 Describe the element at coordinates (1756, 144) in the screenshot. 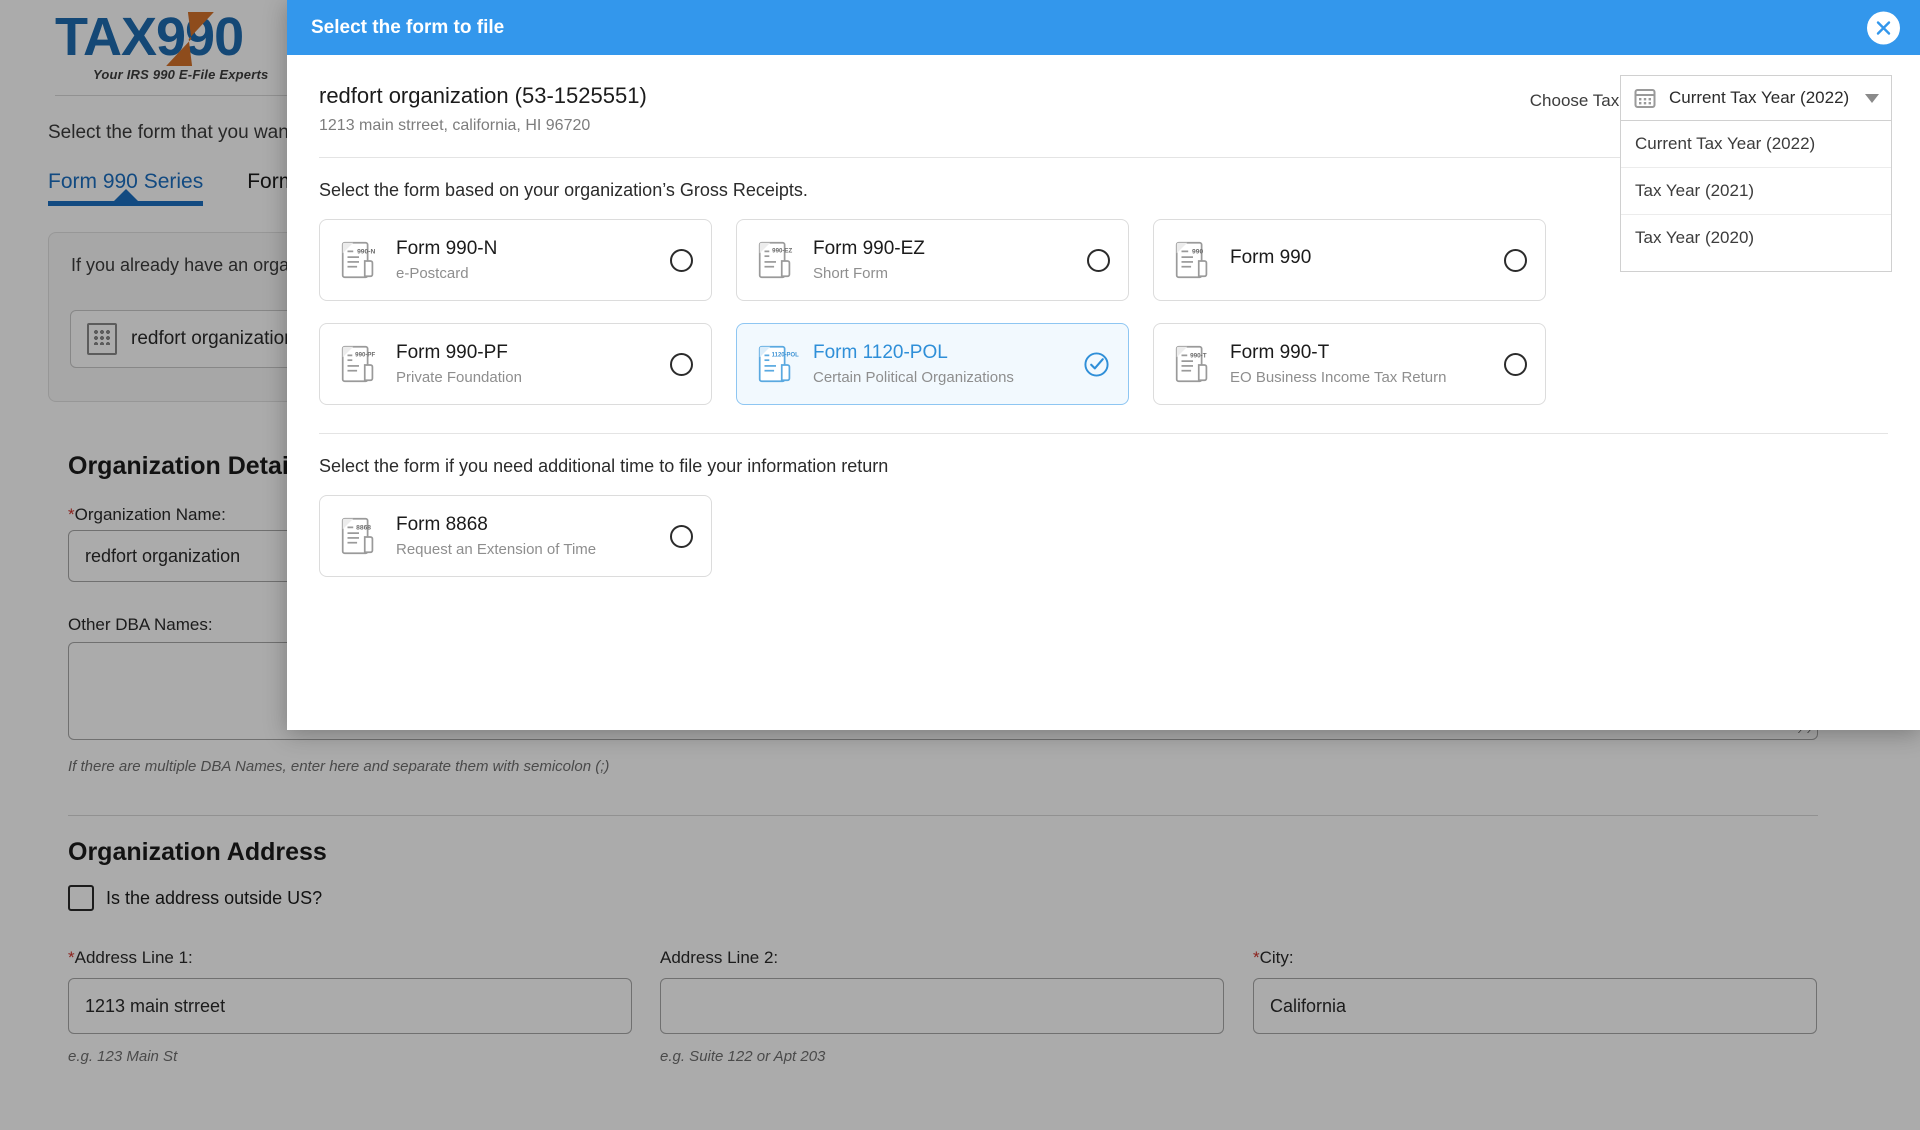

I see `tax-year-option-0: Current Tax Year (2022)` at that location.